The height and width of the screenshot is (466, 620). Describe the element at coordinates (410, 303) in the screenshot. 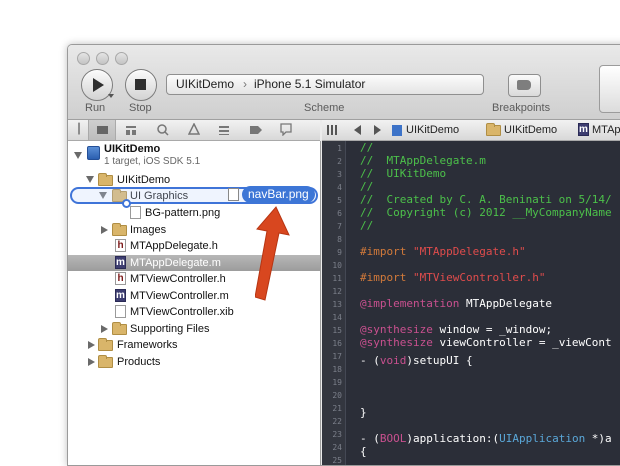

I see `code-keyword: @implementation` at that location.